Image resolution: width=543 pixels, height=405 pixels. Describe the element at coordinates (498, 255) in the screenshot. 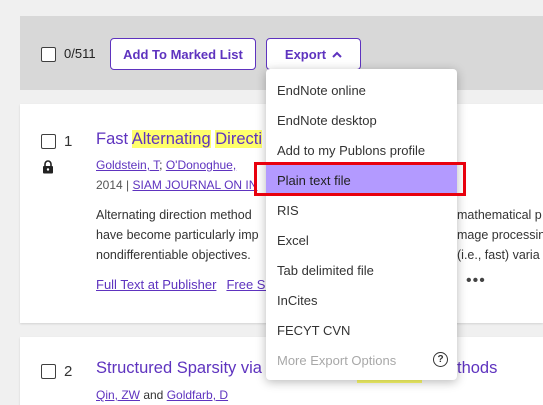

I see `abstract-line-tail: (i.e., fast) varia` at that location.